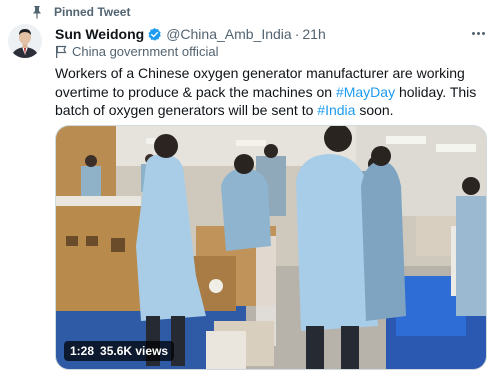 The image size is (500, 377). I want to click on affiliation-label: China government official, so click(136, 51).